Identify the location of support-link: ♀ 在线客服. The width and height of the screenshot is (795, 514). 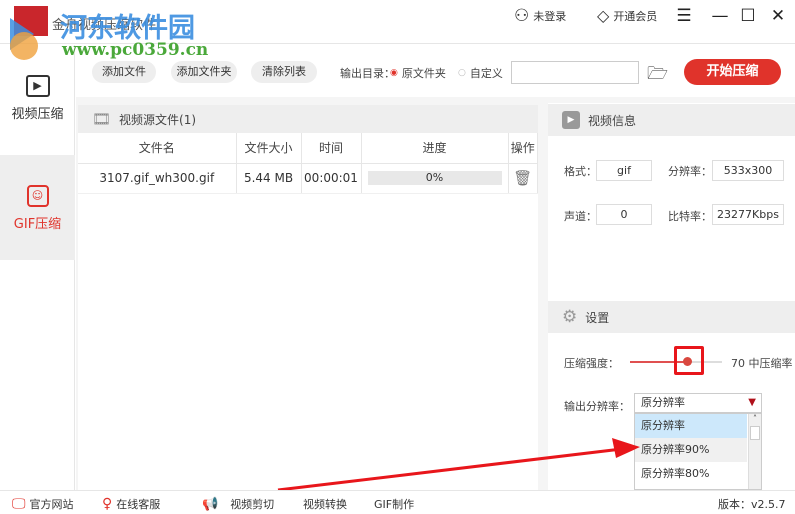
(131, 504).